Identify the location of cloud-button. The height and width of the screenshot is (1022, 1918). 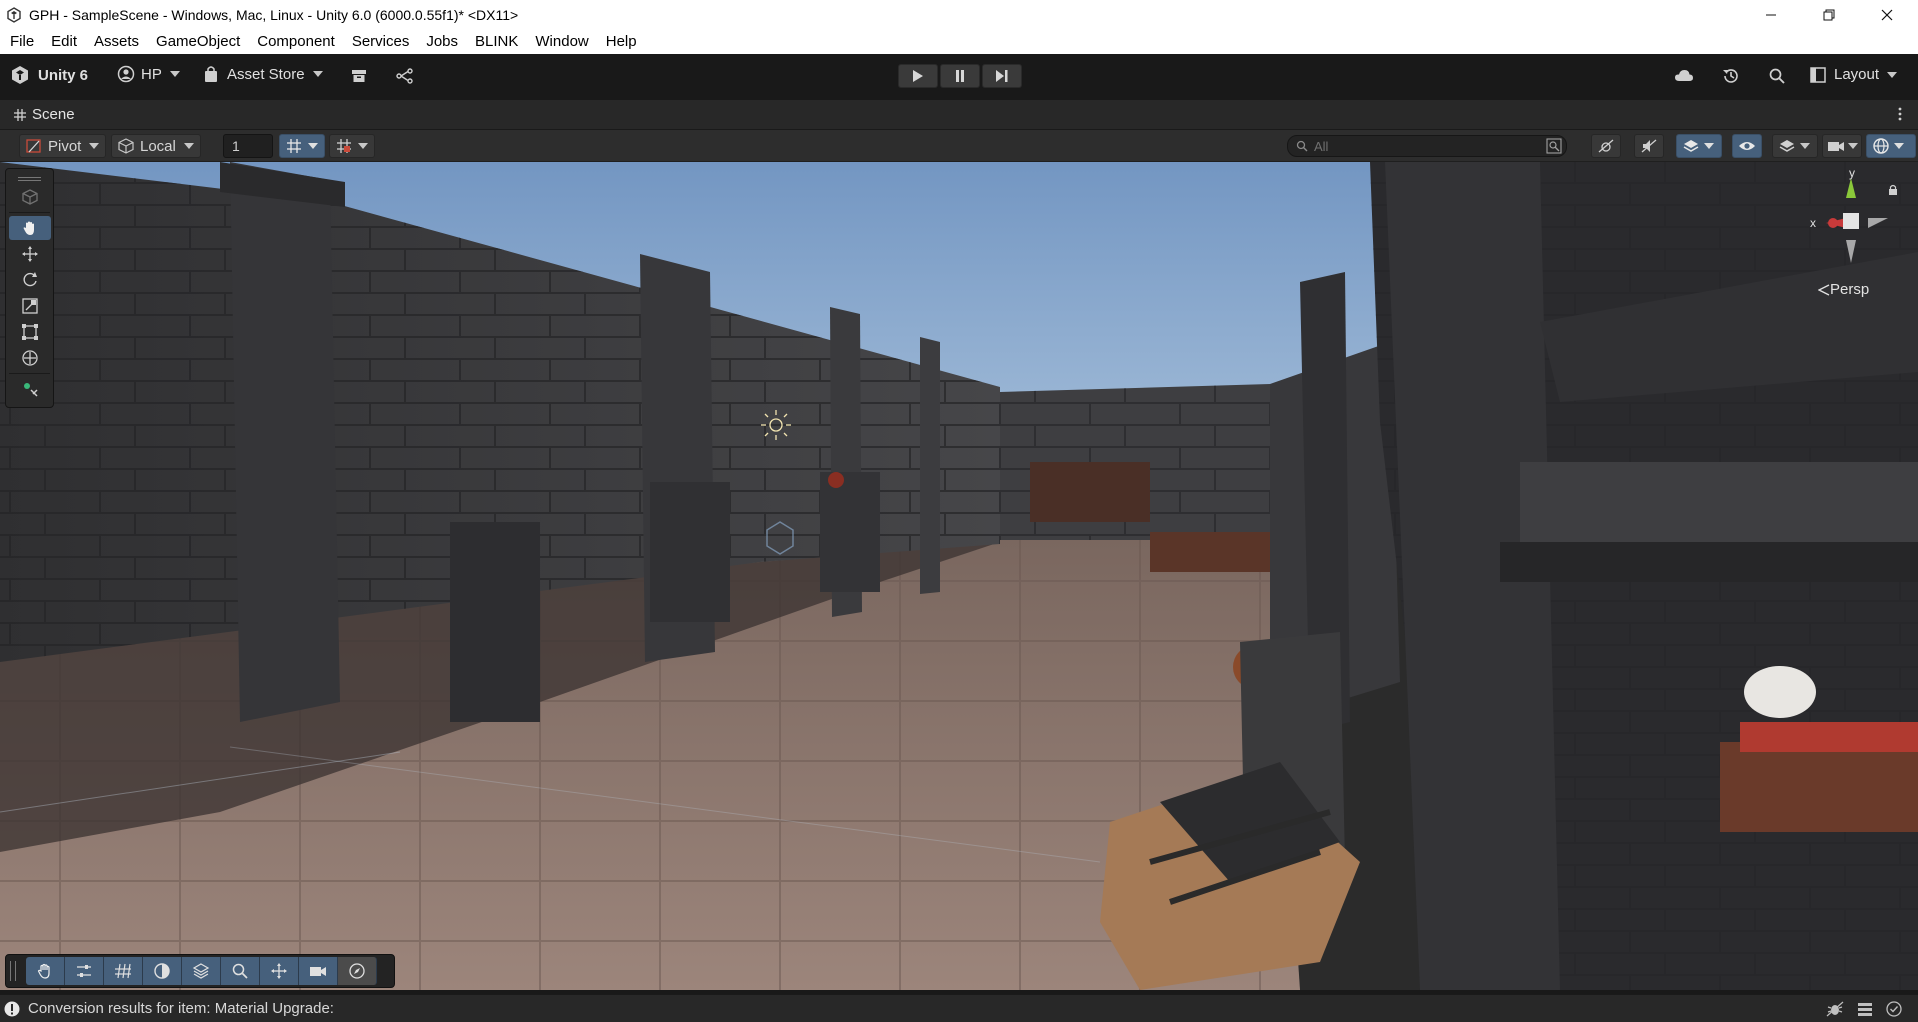
(1684, 76).